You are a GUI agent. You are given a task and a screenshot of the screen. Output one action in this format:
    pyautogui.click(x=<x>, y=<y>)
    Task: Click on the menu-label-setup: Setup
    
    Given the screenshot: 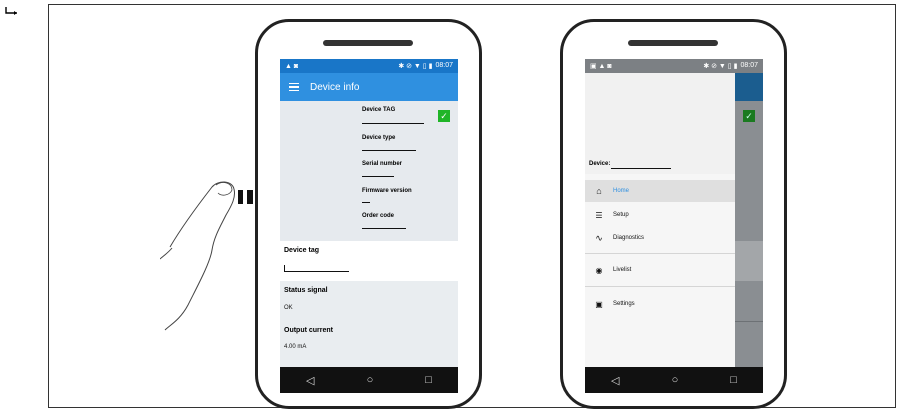 What is the action you would take?
    pyautogui.click(x=621, y=215)
    